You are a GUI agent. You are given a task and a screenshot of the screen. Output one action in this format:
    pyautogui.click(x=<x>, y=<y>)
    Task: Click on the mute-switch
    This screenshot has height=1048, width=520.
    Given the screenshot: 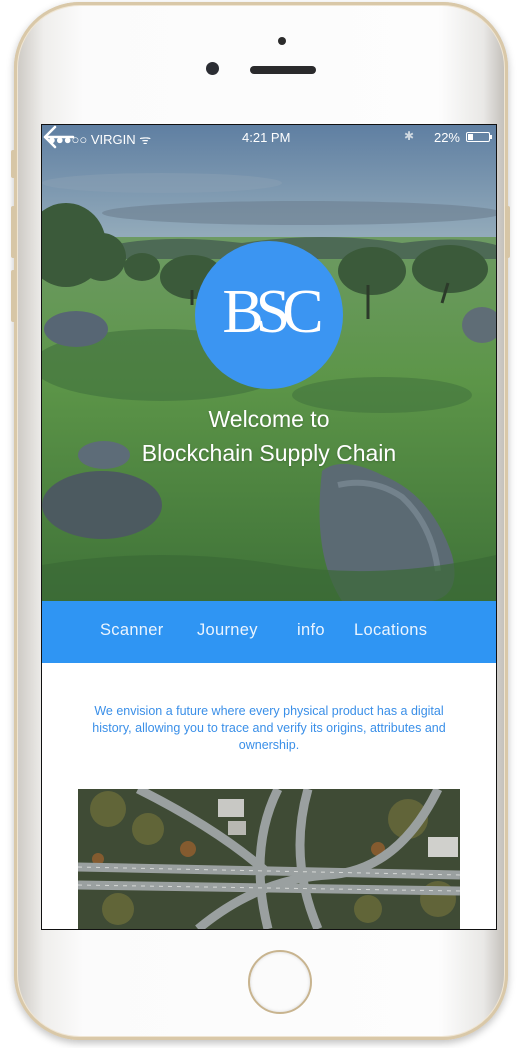 What is the action you would take?
    pyautogui.click(x=13, y=164)
    